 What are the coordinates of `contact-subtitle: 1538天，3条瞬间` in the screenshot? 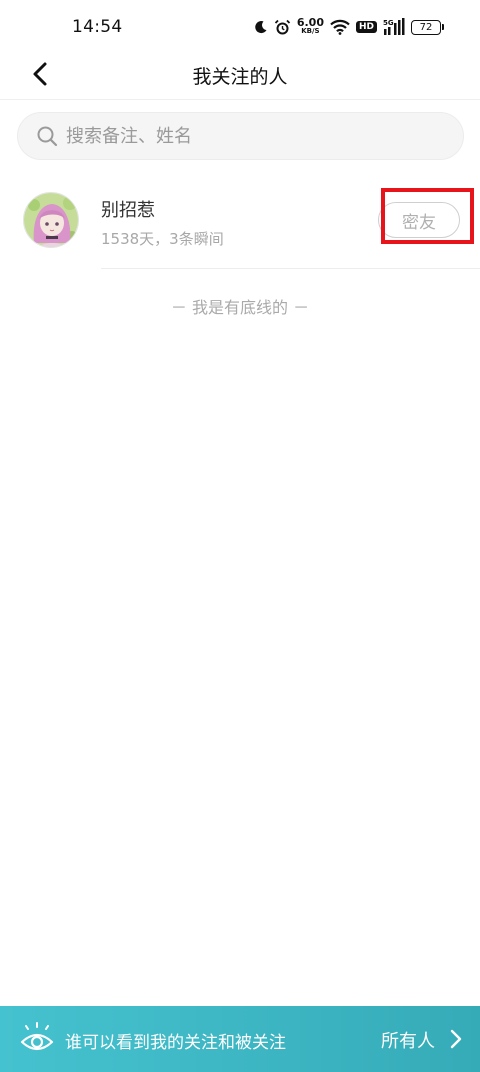 It's located at (162, 239).